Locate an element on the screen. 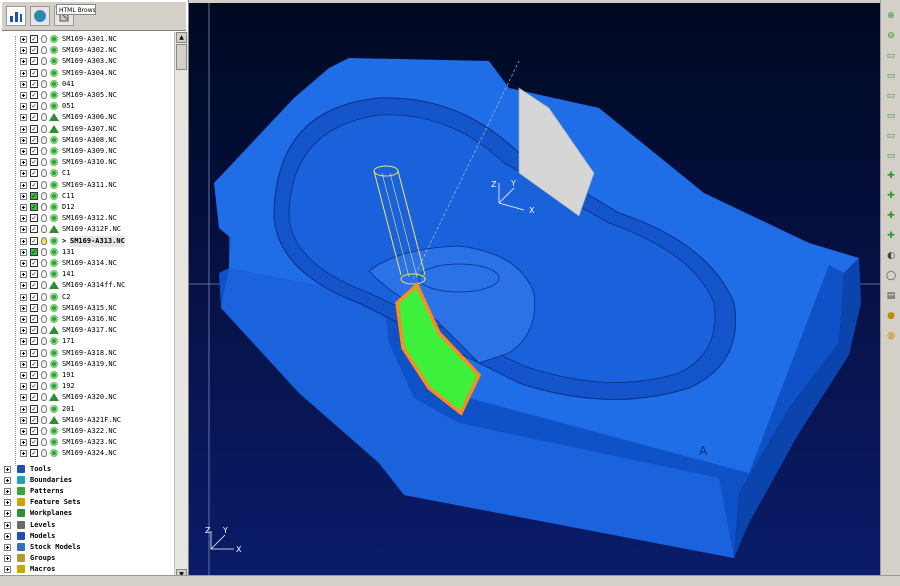 This screenshot has height=586, width=900. toolpath-row: ✓ SM169-A308.NC is located at coordinates (87, 140).